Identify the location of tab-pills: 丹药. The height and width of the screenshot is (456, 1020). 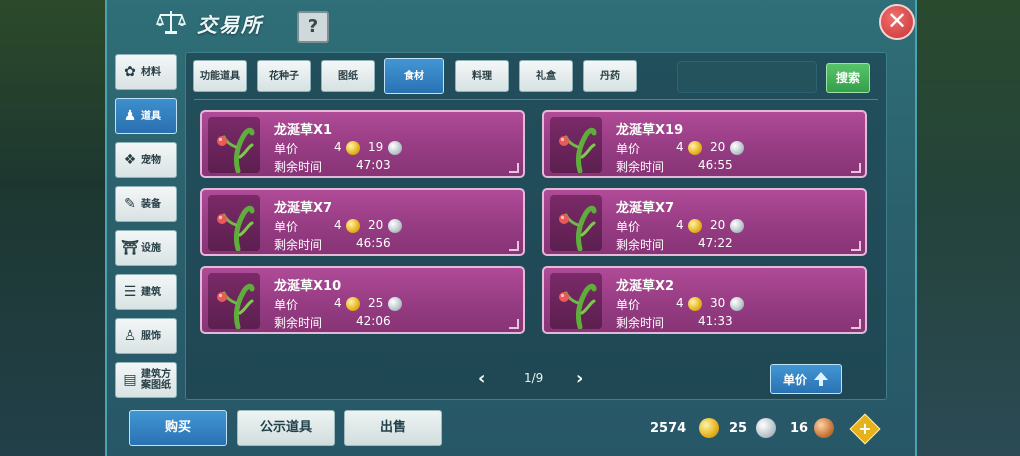
(610, 76).